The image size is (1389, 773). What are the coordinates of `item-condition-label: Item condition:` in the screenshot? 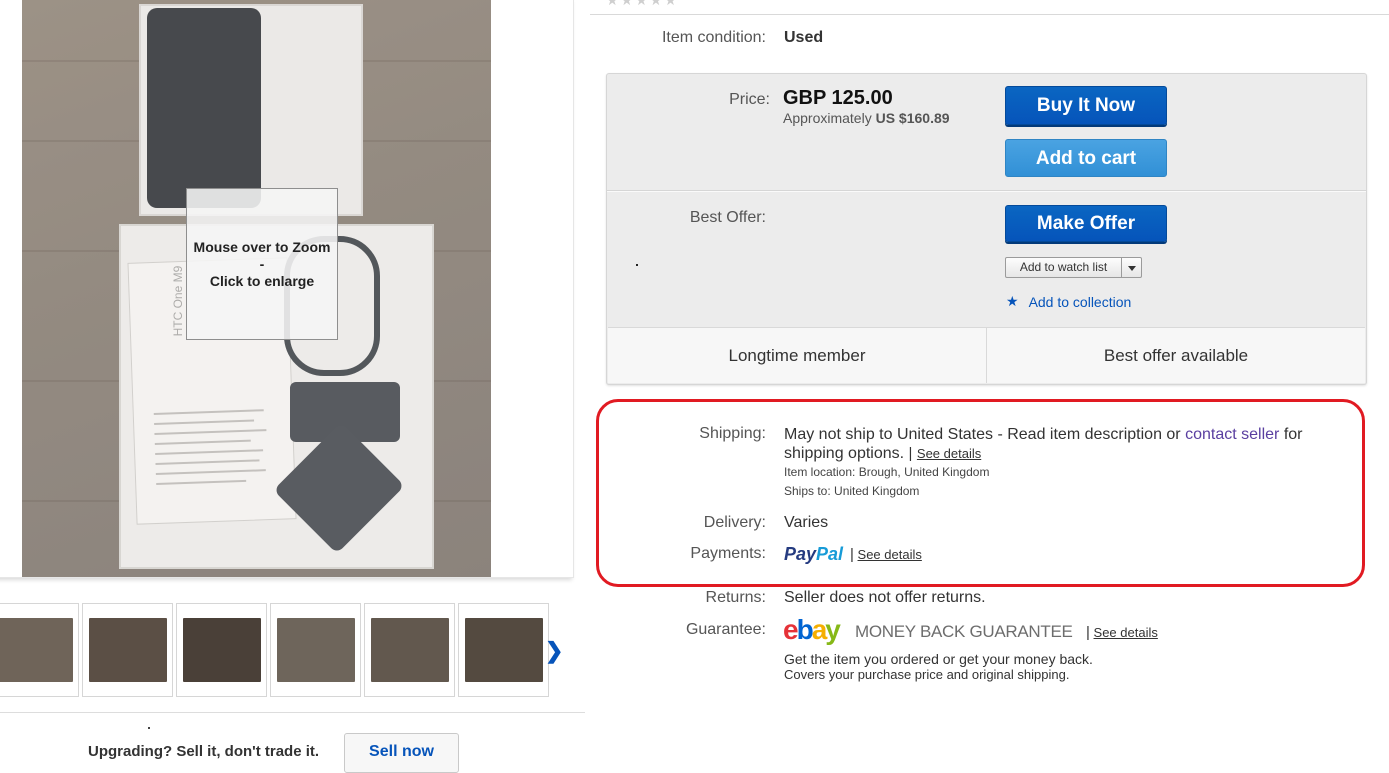 It's located at (713, 37).